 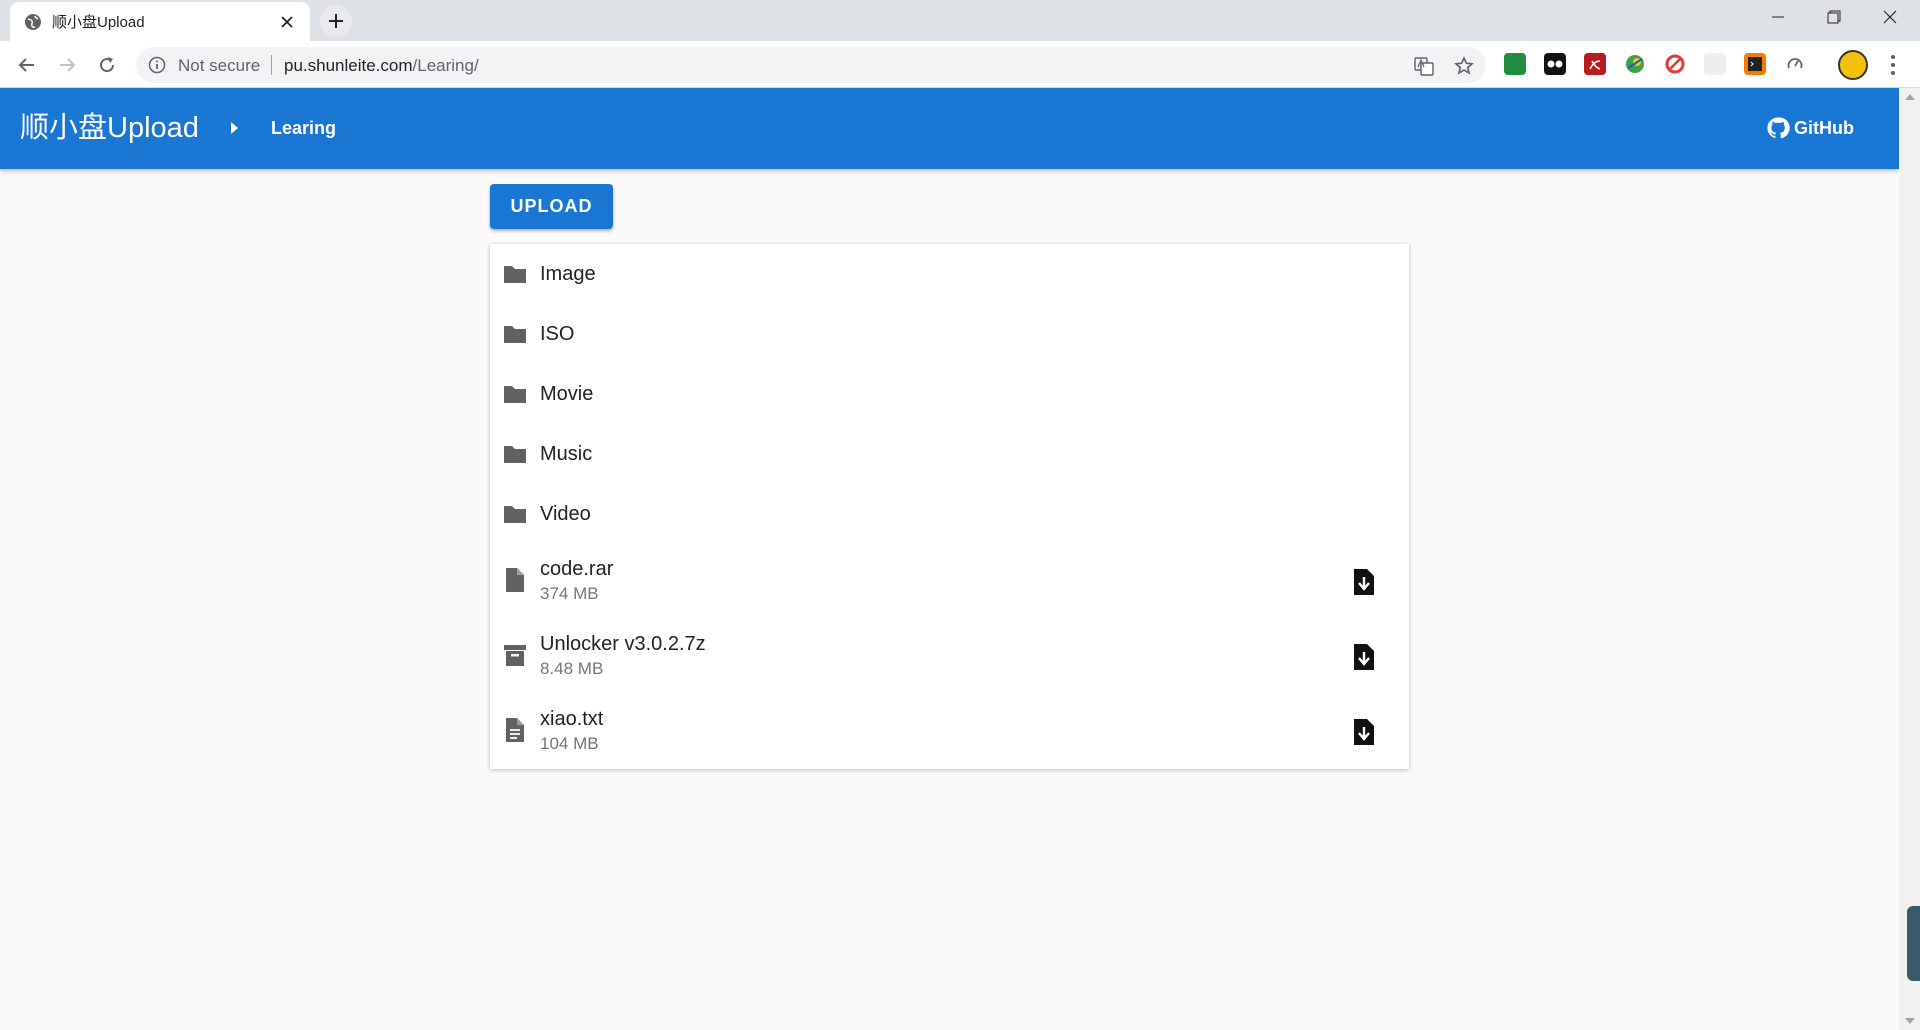 What do you see at coordinates (1555, 64) in the screenshot?
I see `extension-glasses-icon` at bounding box center [1555, 64].